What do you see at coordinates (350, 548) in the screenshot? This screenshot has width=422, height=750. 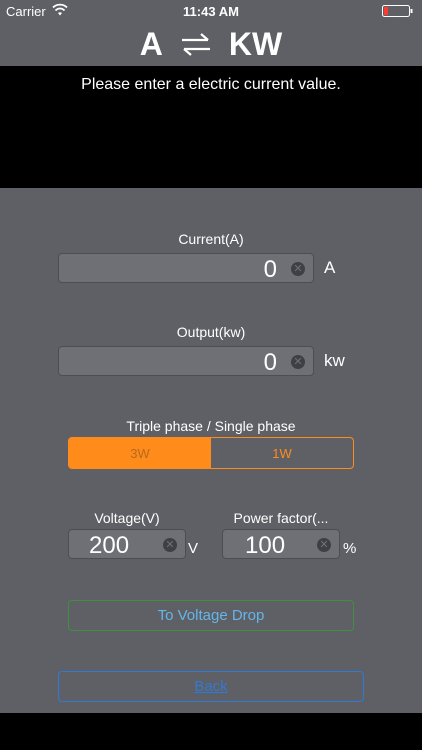 I see `power-factor-unit: %` at bounding box center [350, 548].